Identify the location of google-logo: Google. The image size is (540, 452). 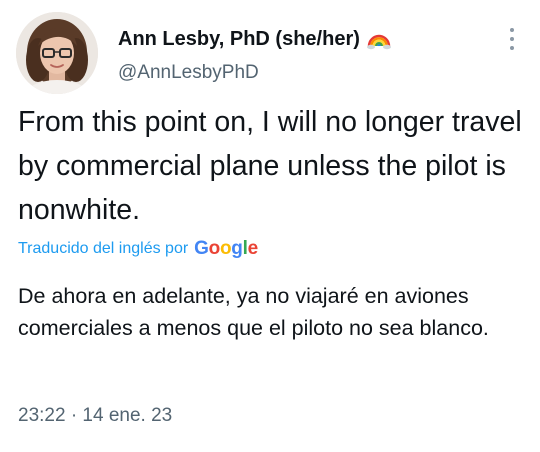
(226, 249).